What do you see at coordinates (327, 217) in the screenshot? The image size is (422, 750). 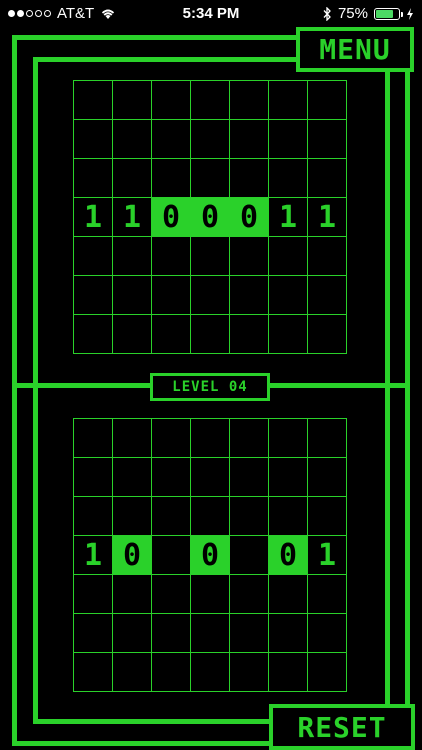 I see `target_row-cell-7: 1` at bounding box center [327, 217].